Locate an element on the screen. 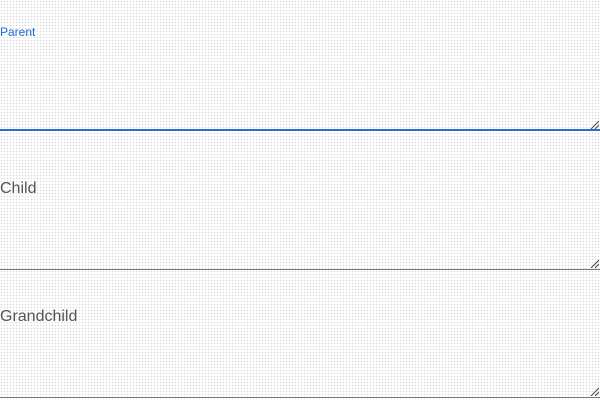  grandchild-underline is located at coordinates (300, 397).